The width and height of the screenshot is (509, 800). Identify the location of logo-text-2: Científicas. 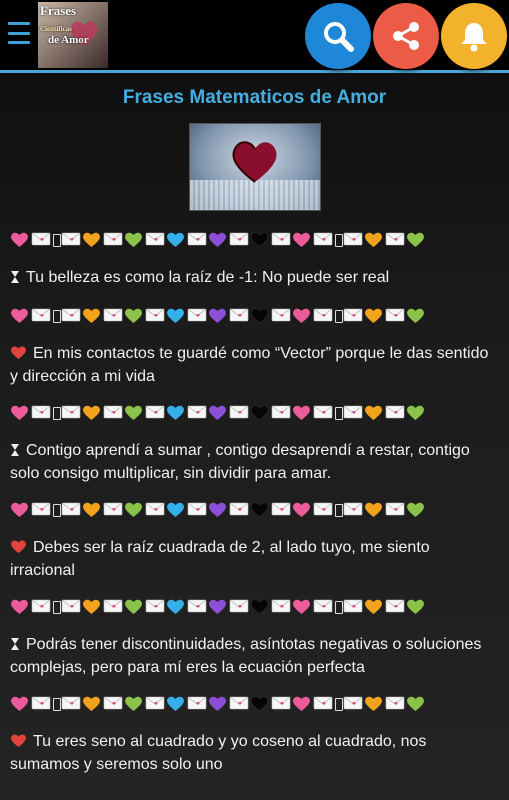
(56, 29).